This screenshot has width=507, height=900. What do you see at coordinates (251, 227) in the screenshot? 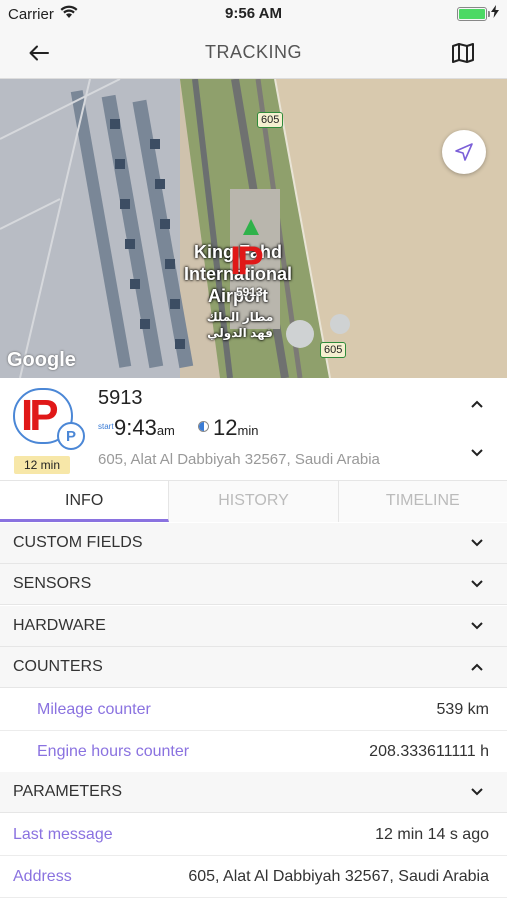
I see `direction-arrow-icon` at bounding box center [251, 227].